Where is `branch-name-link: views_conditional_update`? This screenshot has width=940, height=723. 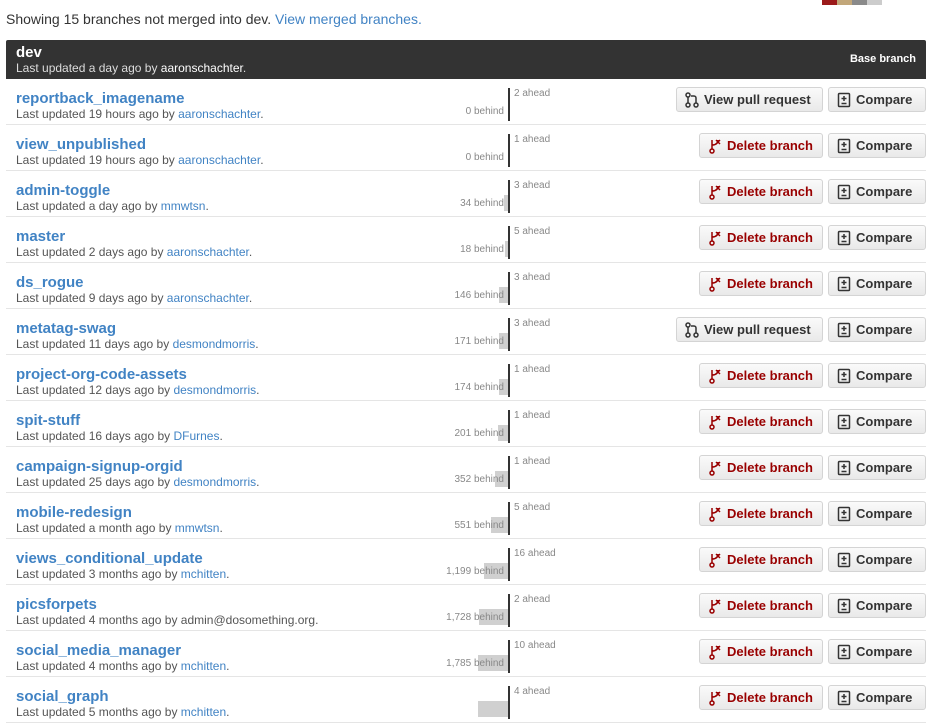 branch-name-link: views_conditional_update is located at coordinates (109, 558).